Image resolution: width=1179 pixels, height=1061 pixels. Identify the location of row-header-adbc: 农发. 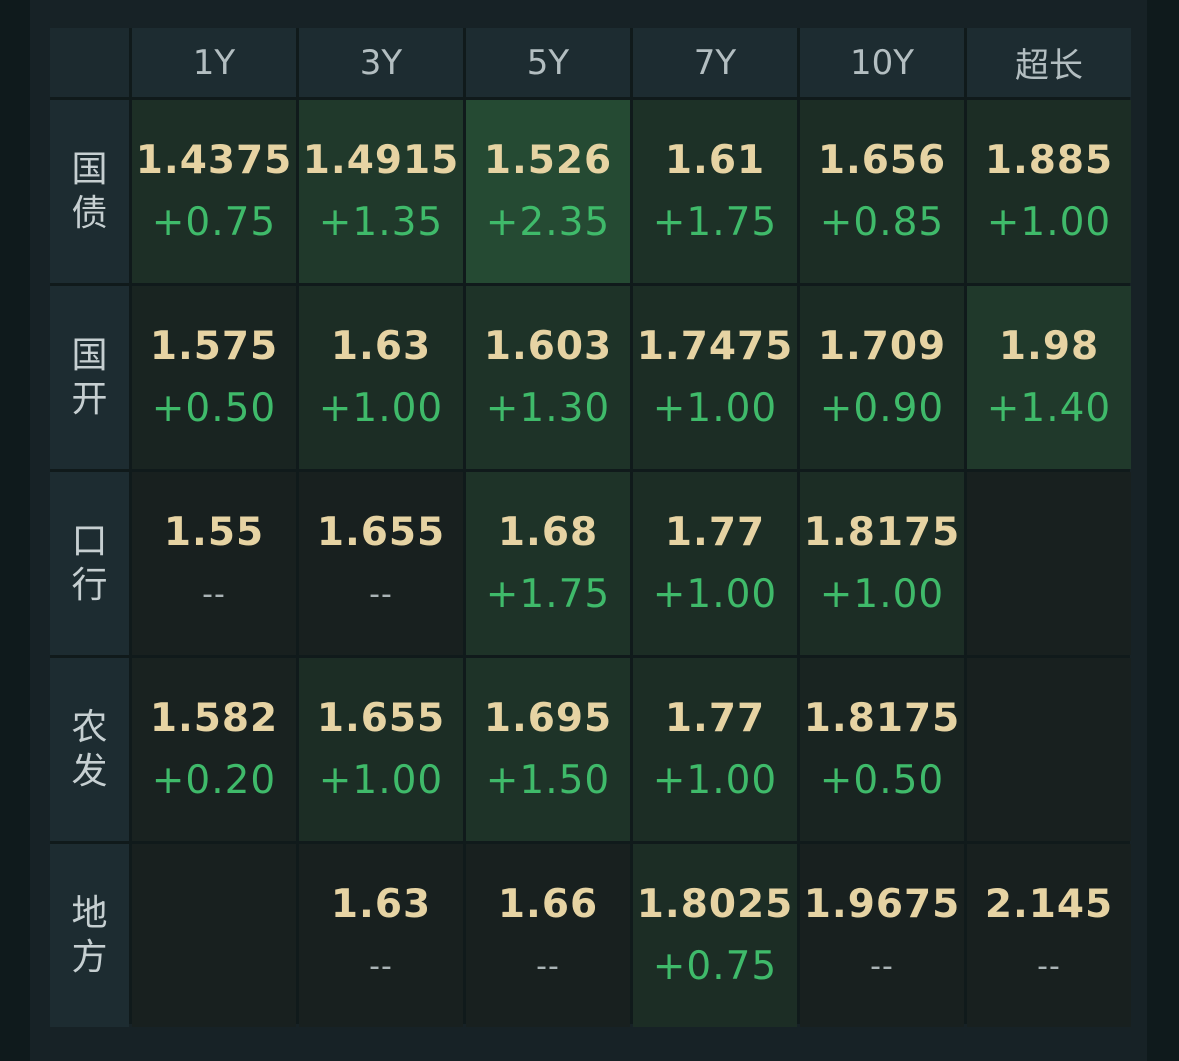
(89, 749).